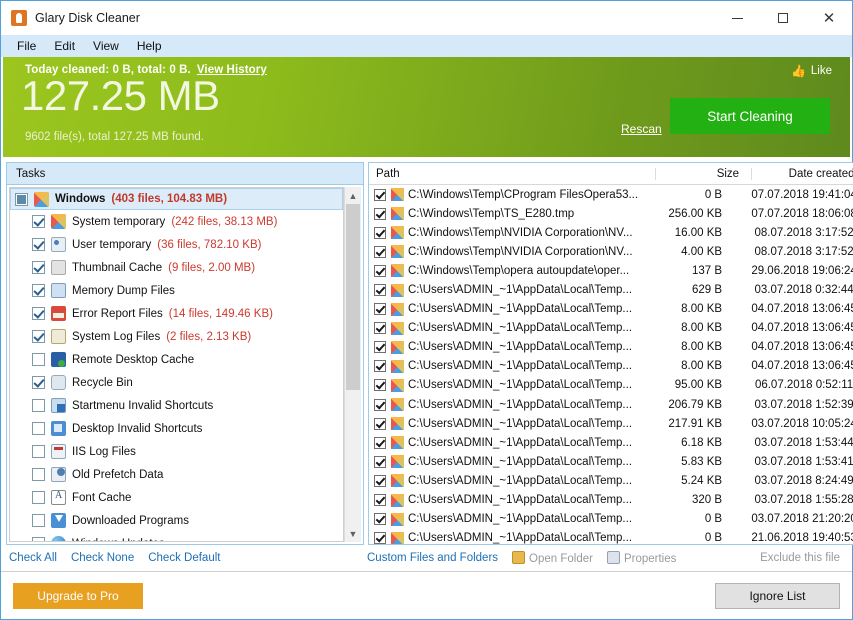 Image resolution: width=853 pixels, height=620 pixels. I want to click on menu-file: File, so click(26, 46).